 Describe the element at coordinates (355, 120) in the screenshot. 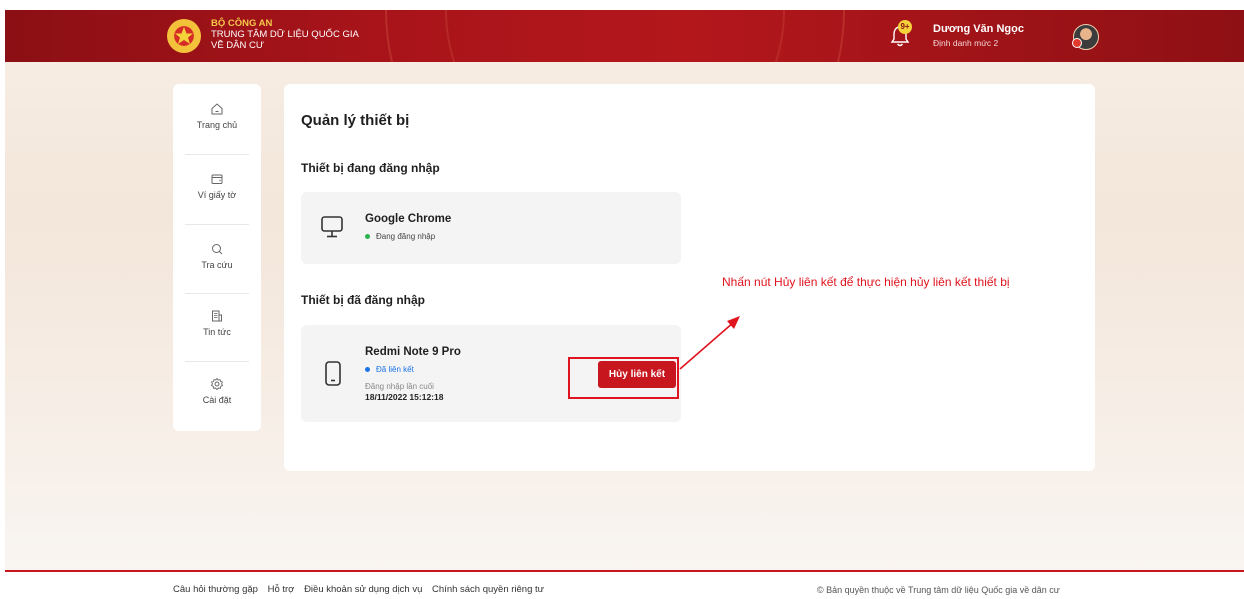

I see `page-title: Quản lý thiết bị` at that location.